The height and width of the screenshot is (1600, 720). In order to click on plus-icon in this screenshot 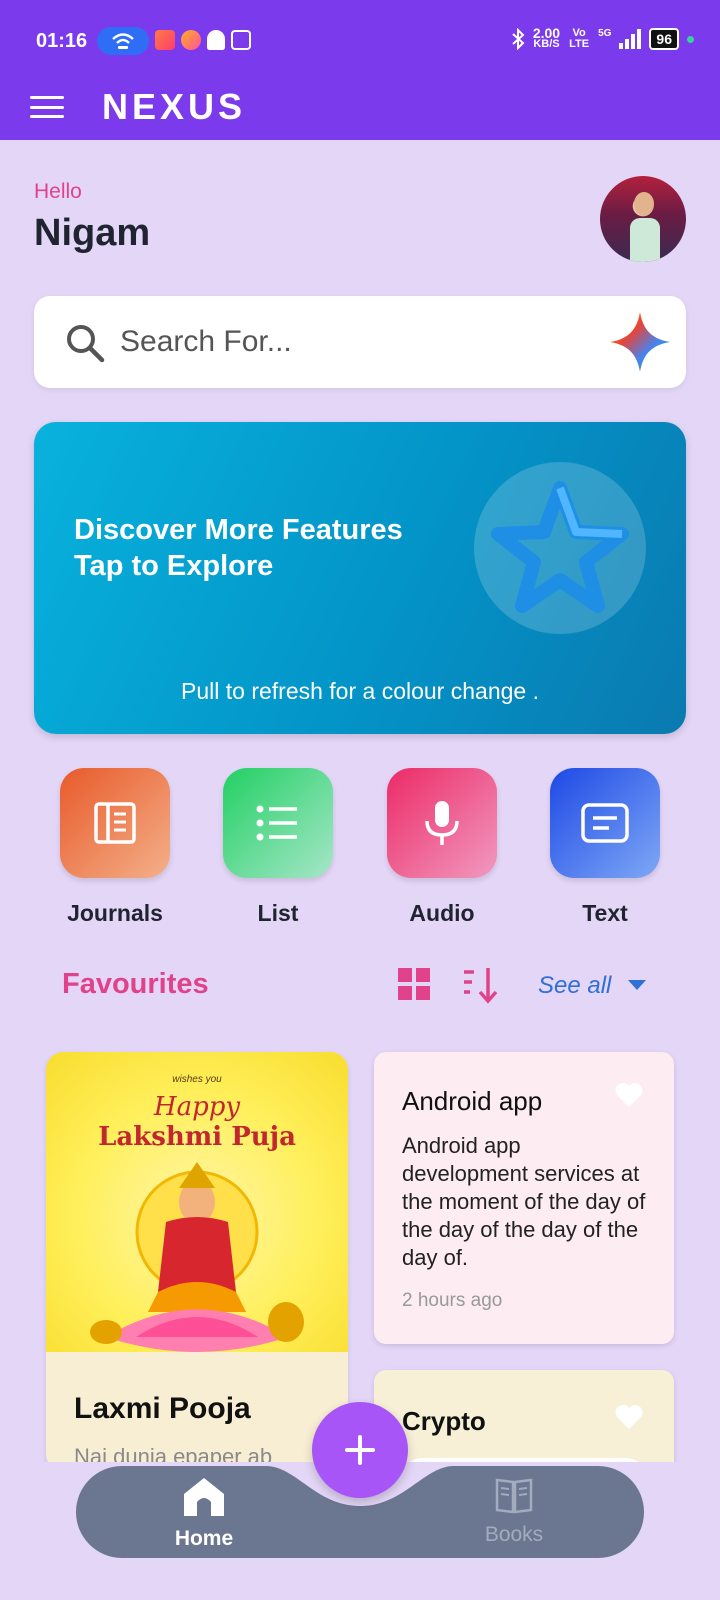, I will do `click(360, 1450)`.